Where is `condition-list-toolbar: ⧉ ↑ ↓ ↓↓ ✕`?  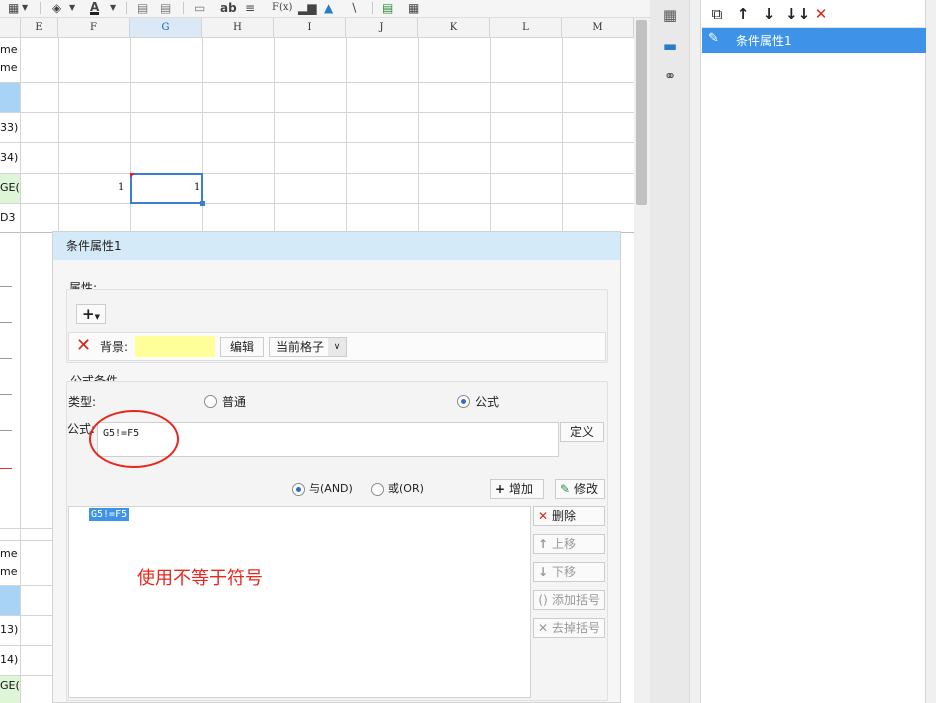
condition-list-toolbar: ⧉ ↑ ↓ ↓↓ ✕ is located at coordinates (814, 14).